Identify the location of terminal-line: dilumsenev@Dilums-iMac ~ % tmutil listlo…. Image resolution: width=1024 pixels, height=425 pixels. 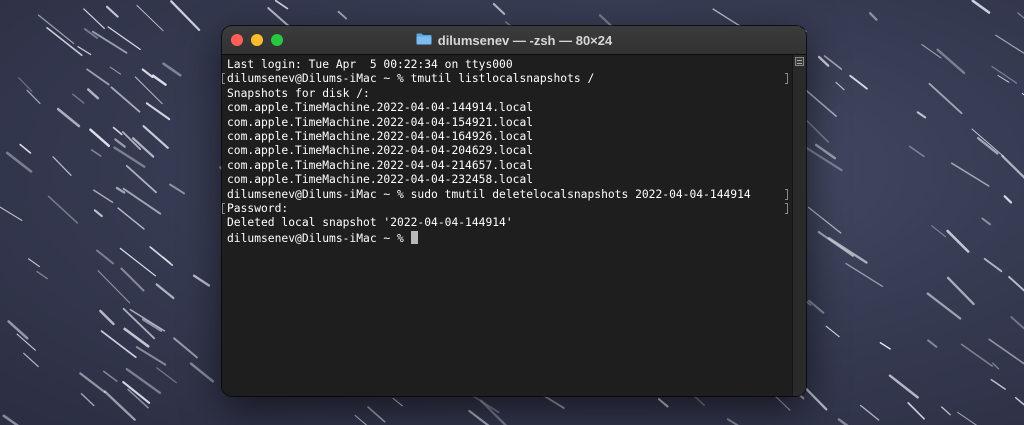
(507, 79).